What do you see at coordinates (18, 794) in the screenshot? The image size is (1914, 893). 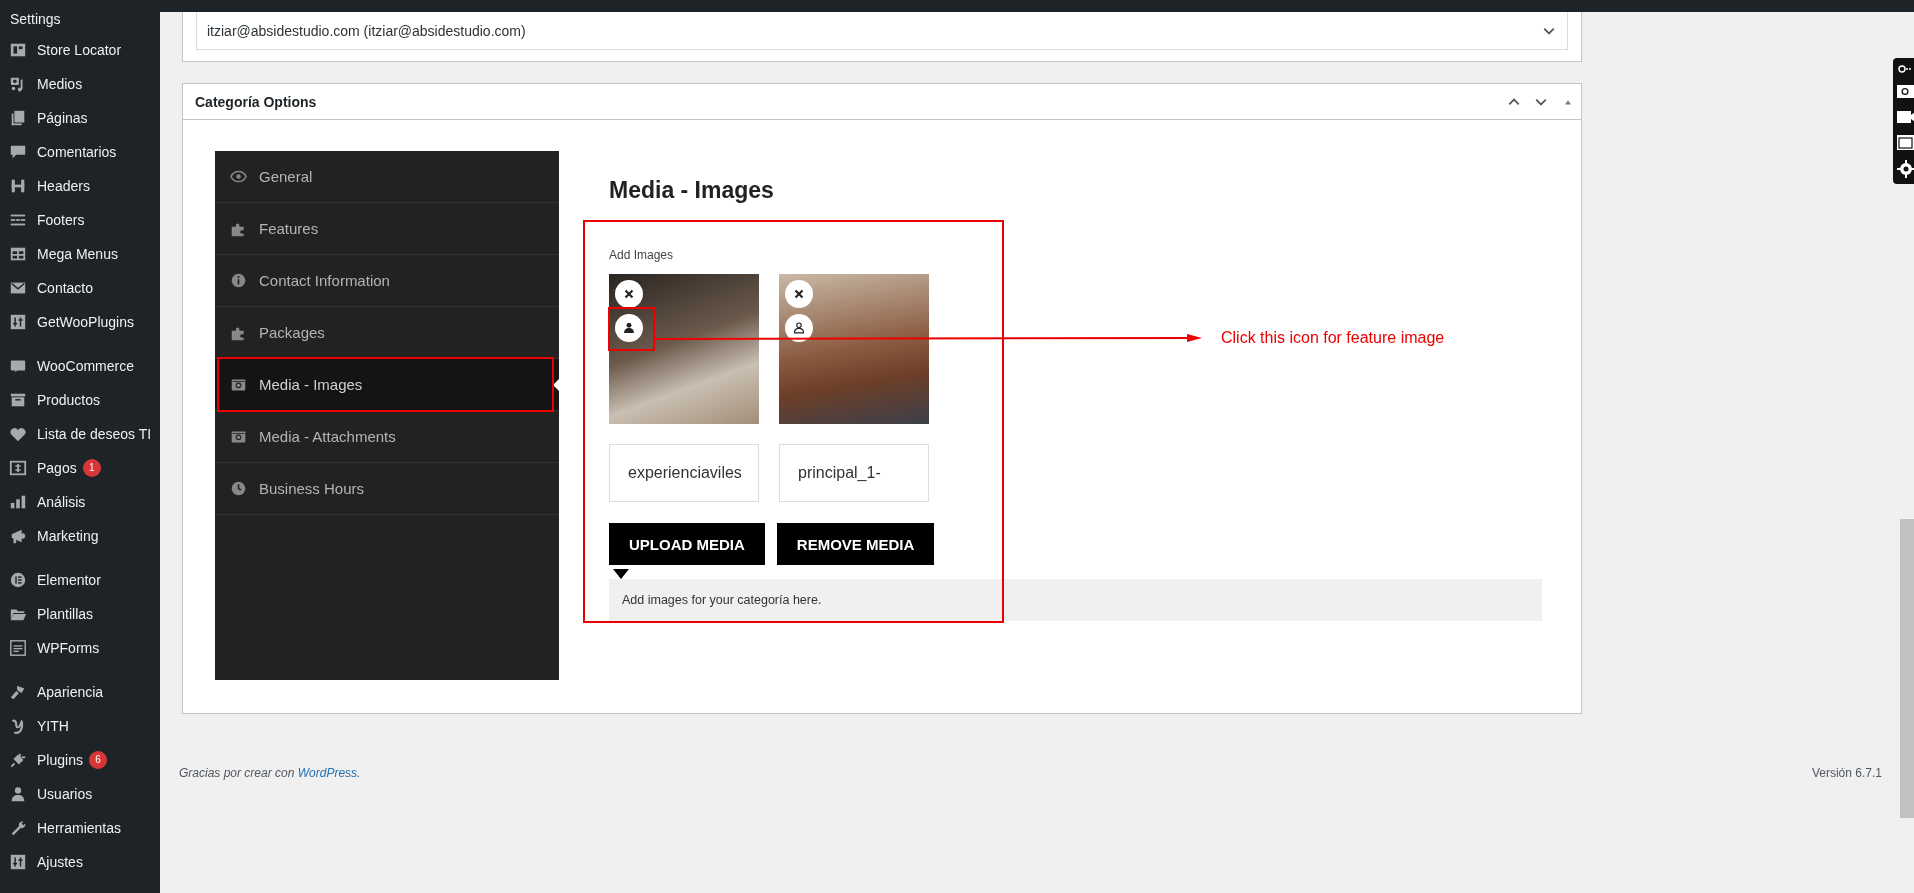 I see `user-icon` at bounding box center [18, 794].